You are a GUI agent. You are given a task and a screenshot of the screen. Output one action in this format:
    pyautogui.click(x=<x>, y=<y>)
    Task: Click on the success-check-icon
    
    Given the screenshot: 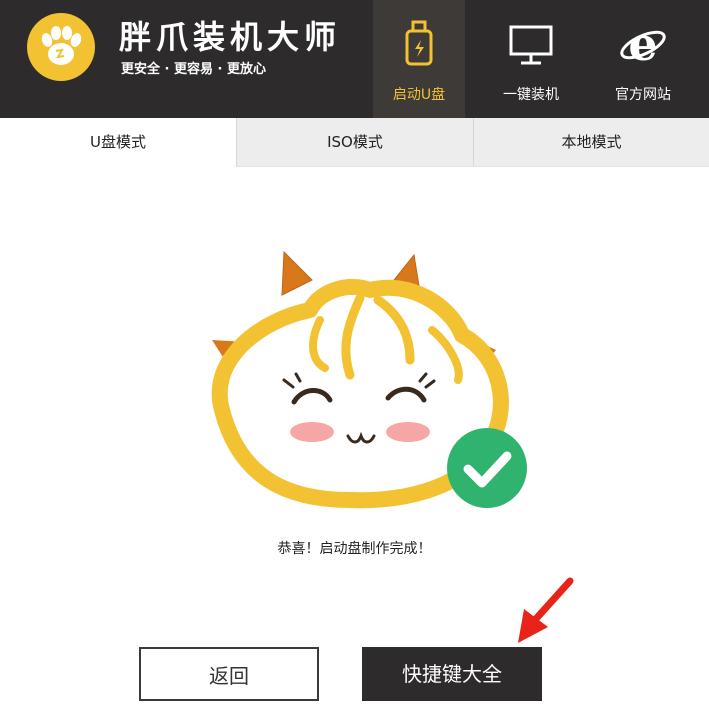 What is the action you would take?
    pyautogui.click(x=487, y=468)
    